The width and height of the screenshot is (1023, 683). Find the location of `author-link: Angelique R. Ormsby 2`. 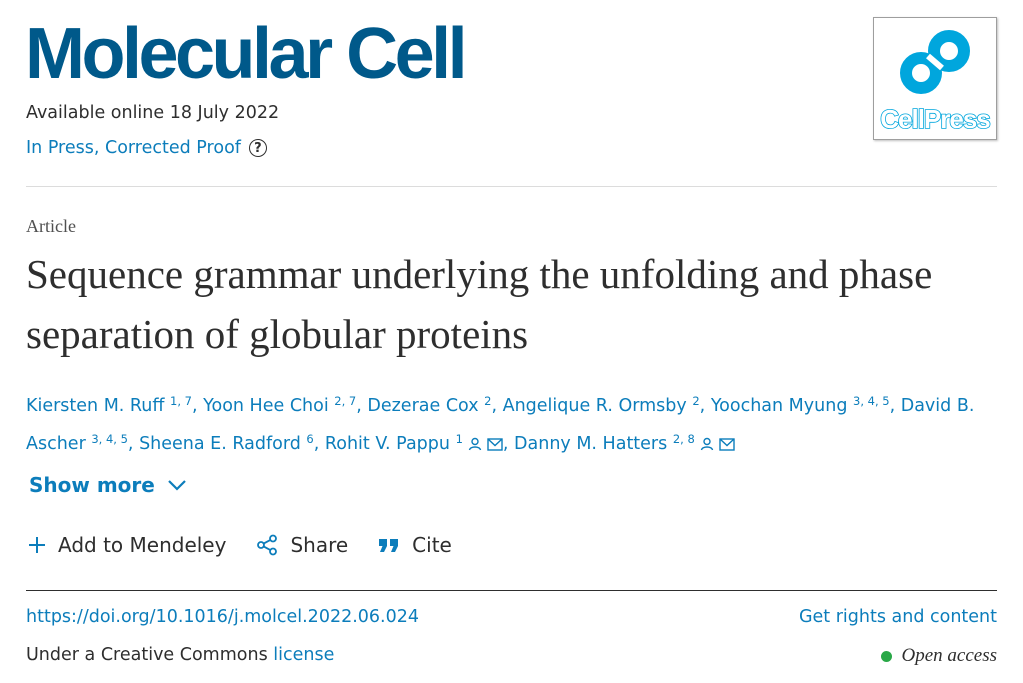

author-link: Angelique R. Ormsby 2 is located at coordinates (601, 405).